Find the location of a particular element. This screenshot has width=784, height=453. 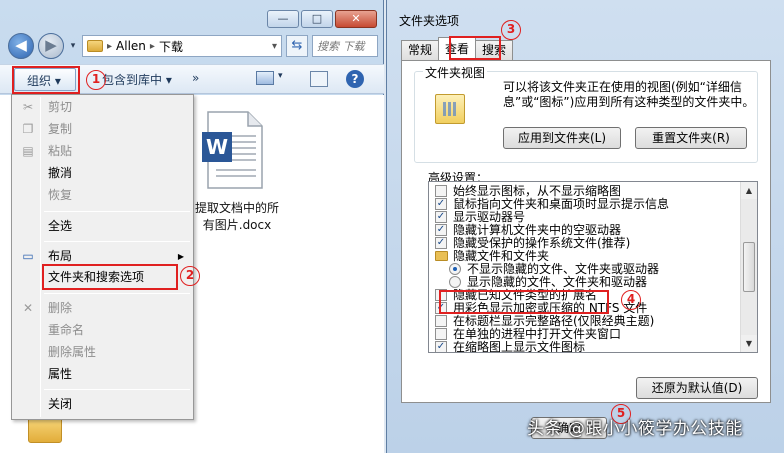

scroll-up-icon: ▲ is located at coordinates (749, 190).